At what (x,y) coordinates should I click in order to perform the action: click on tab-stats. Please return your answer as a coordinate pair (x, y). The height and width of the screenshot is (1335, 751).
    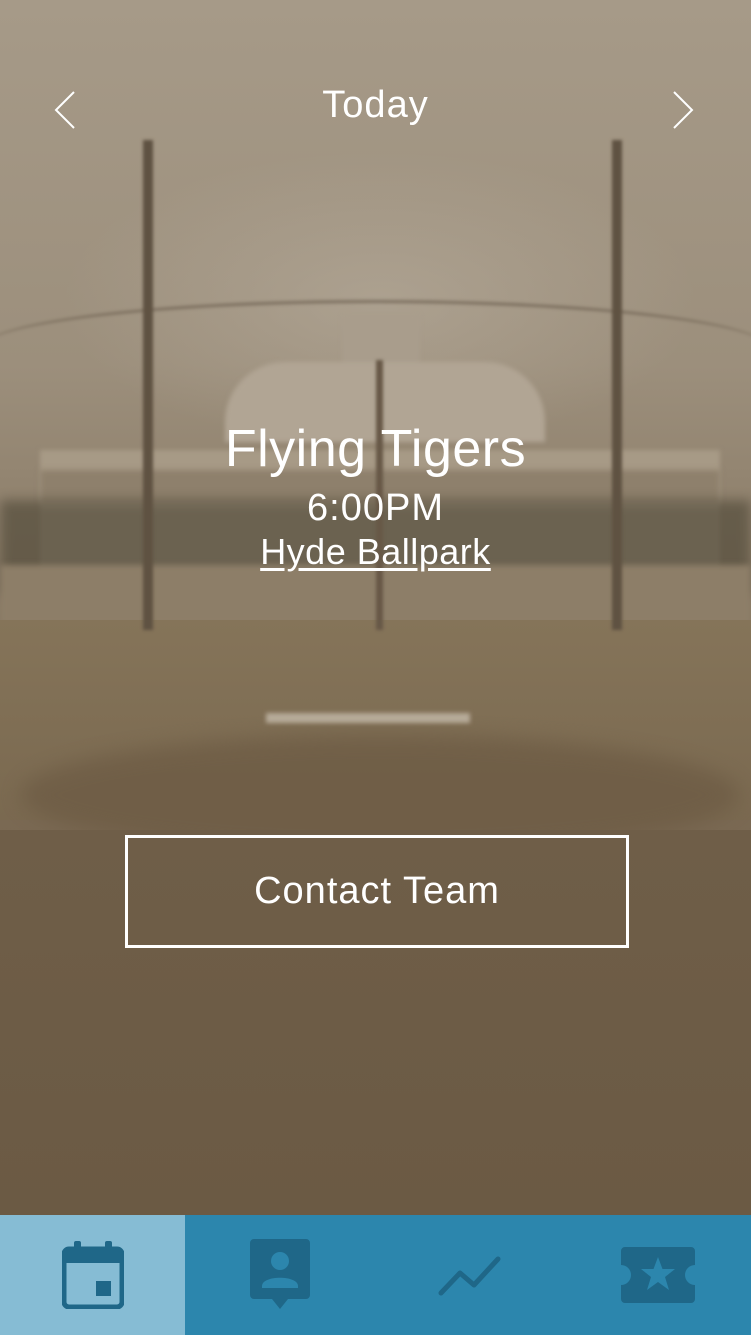
    Looking at the image, I should click on (470, 1275).